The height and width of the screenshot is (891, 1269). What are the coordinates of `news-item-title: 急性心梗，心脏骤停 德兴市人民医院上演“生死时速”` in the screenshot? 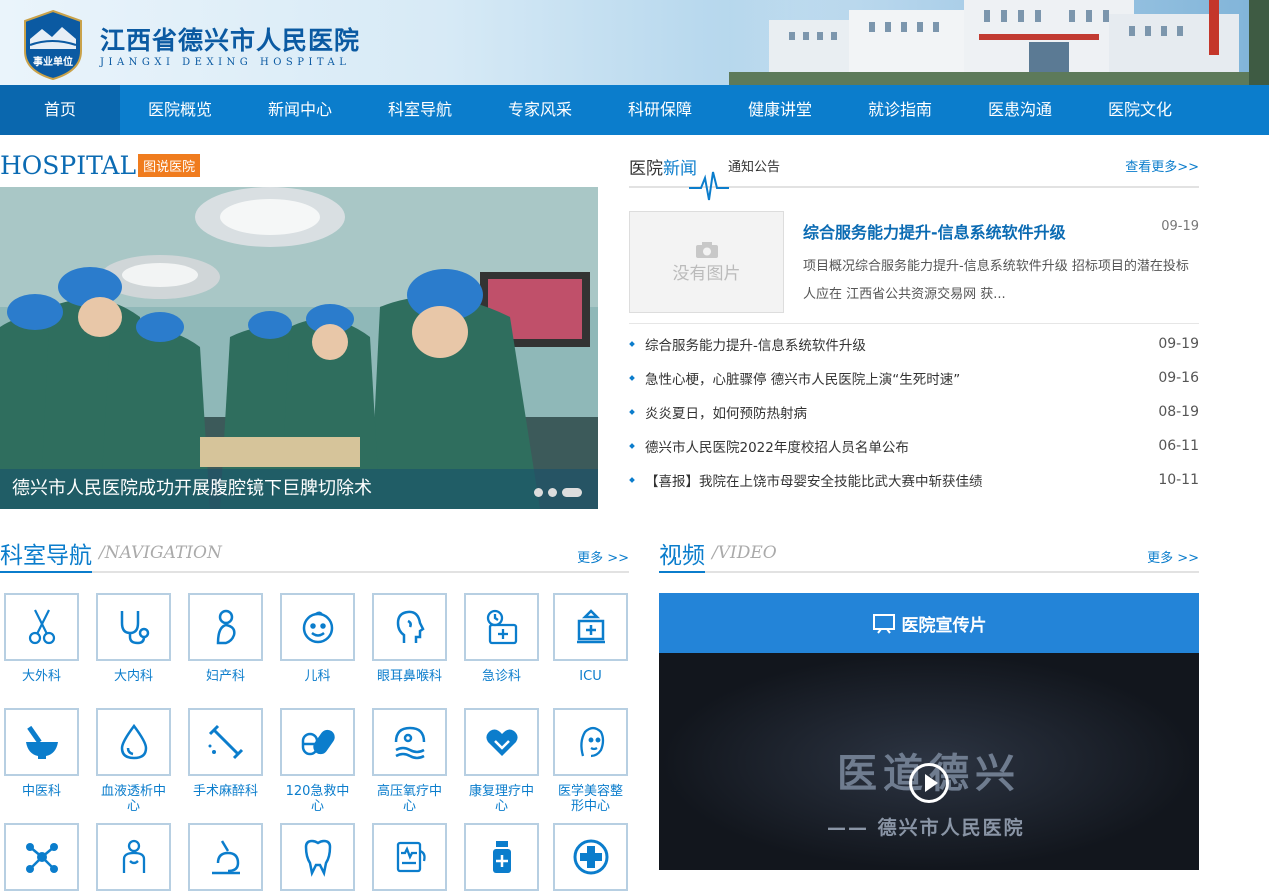 It's located at (901, 378).